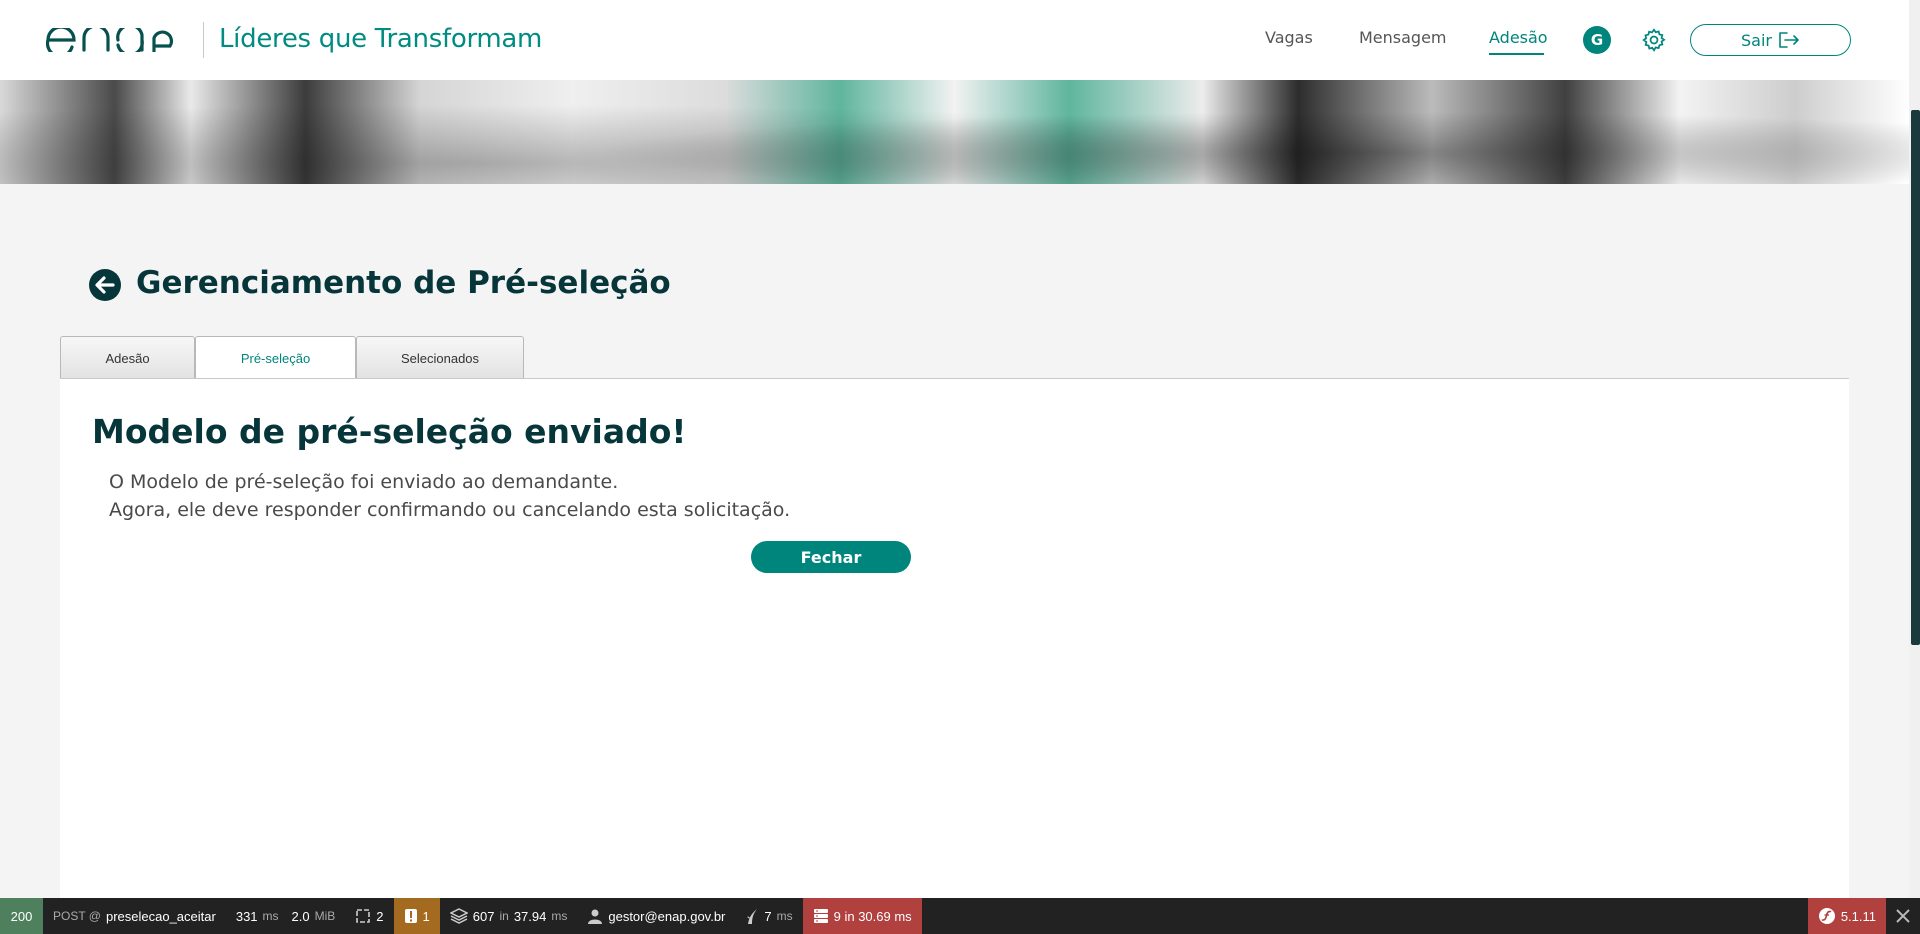 Image resolution: width=1920 pixels, height=934 pixels. Describe the element at coordinates (389, 431) in the screenshot. I see `success-message-title: Modelo de pré-seleção enviado!` at that location.